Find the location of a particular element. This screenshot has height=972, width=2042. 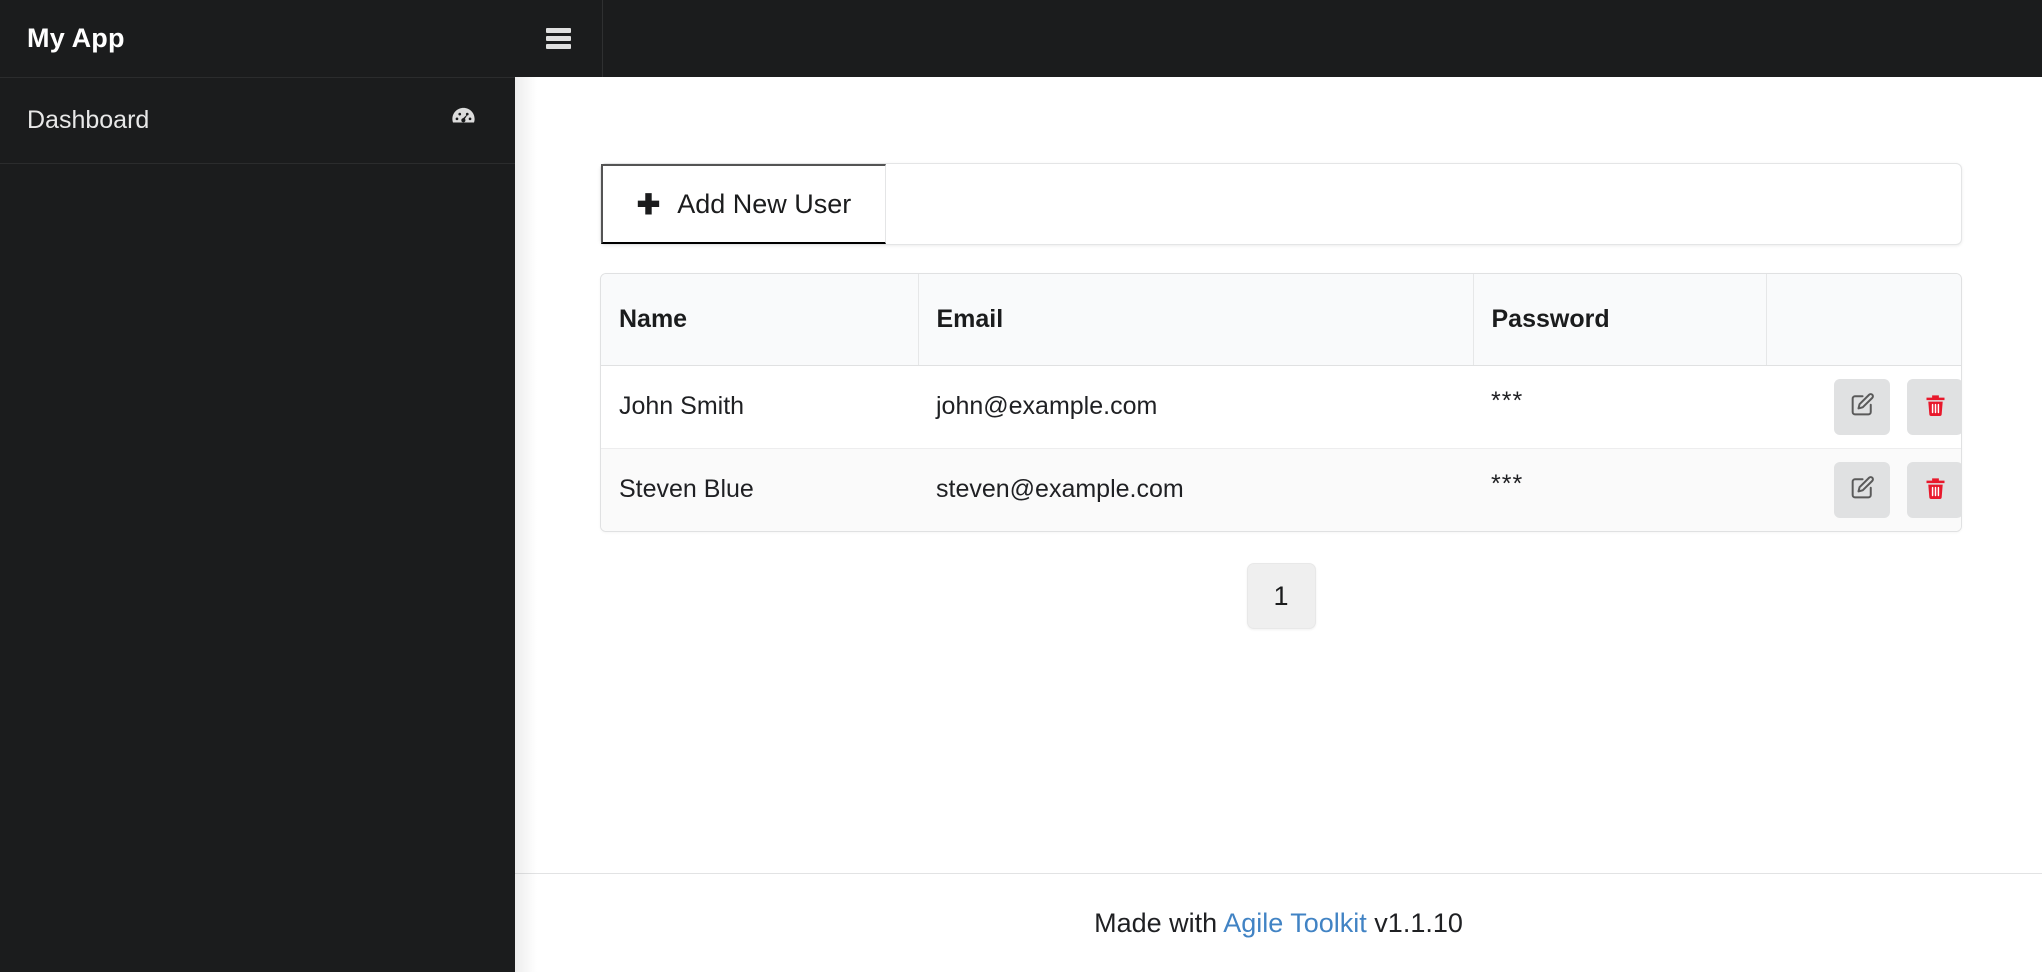

column-header-name: Name is located at coordinates (760, 320).